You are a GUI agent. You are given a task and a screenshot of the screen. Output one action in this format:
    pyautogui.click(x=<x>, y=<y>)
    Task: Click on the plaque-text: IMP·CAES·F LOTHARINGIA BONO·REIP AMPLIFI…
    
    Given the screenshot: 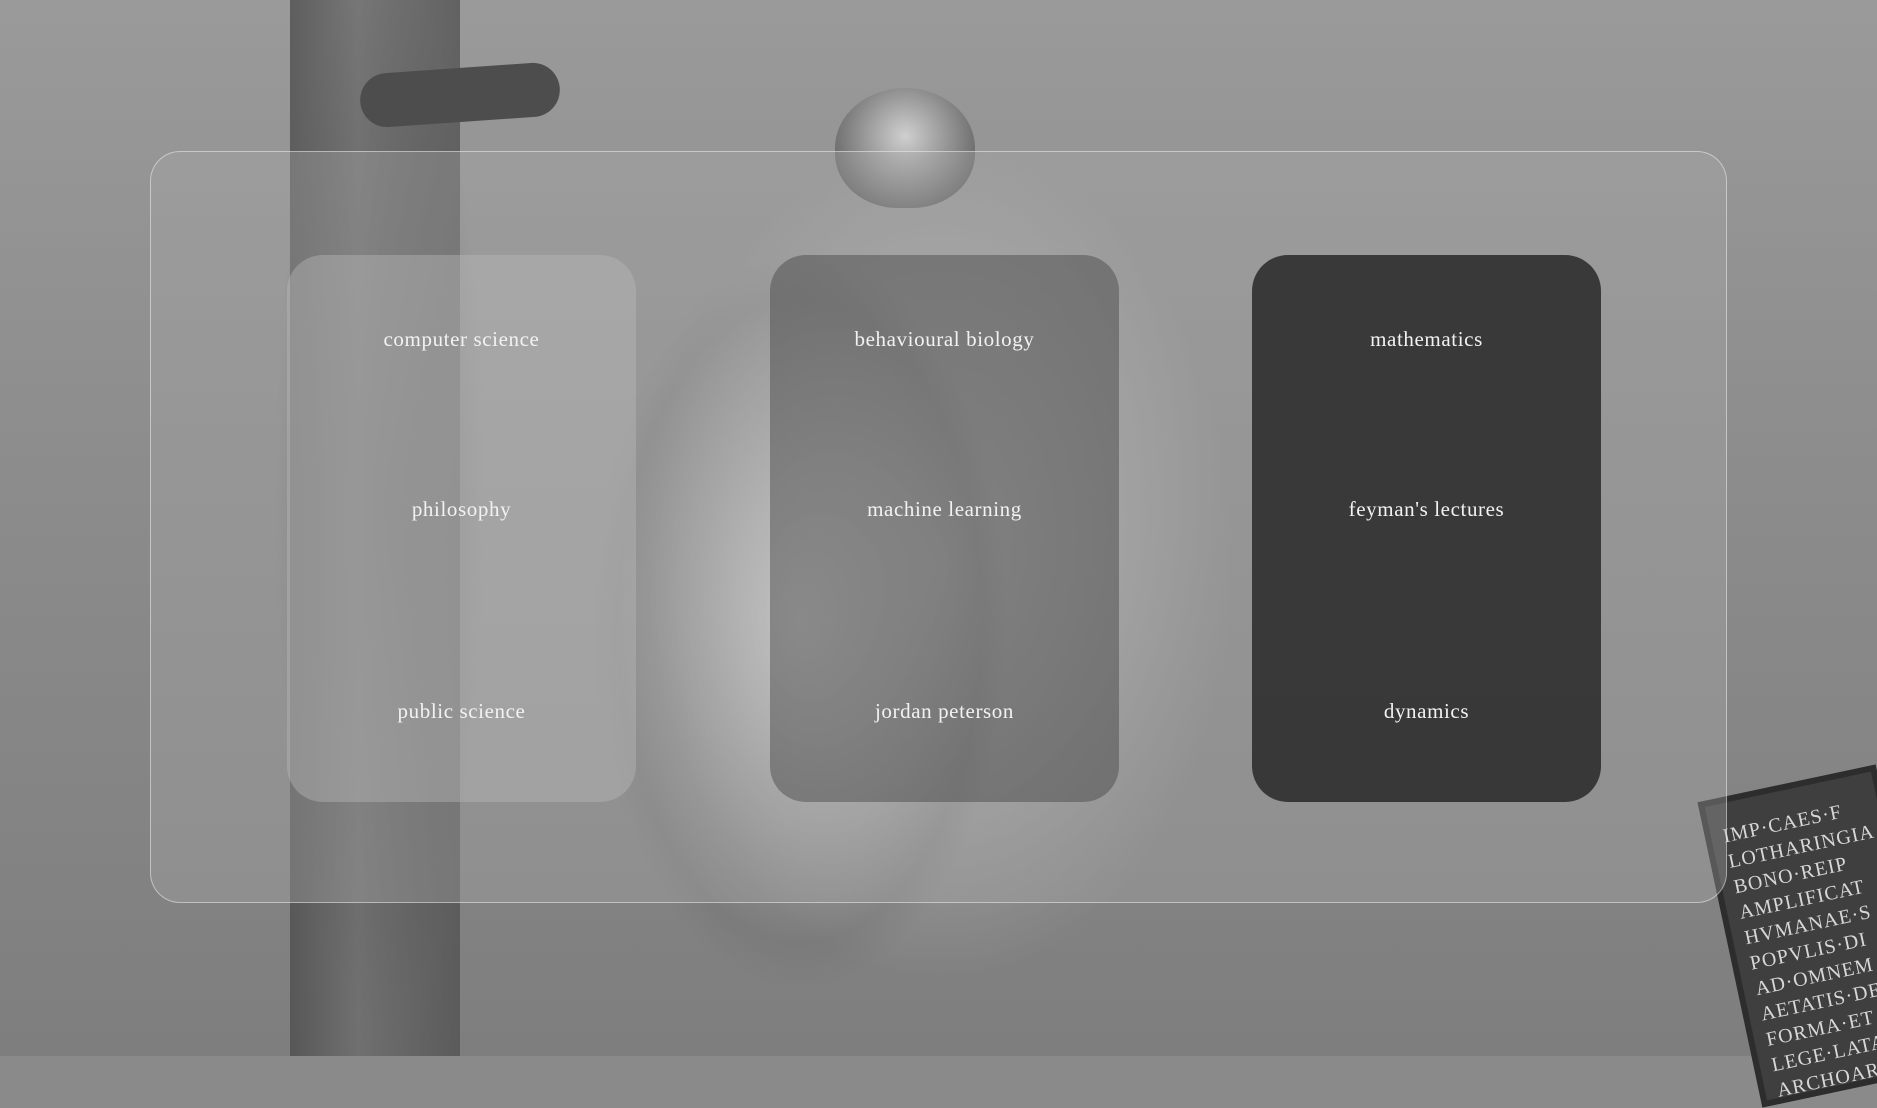 What is the action you would take?
    pyautogui.click(x=1799, y=948)
    